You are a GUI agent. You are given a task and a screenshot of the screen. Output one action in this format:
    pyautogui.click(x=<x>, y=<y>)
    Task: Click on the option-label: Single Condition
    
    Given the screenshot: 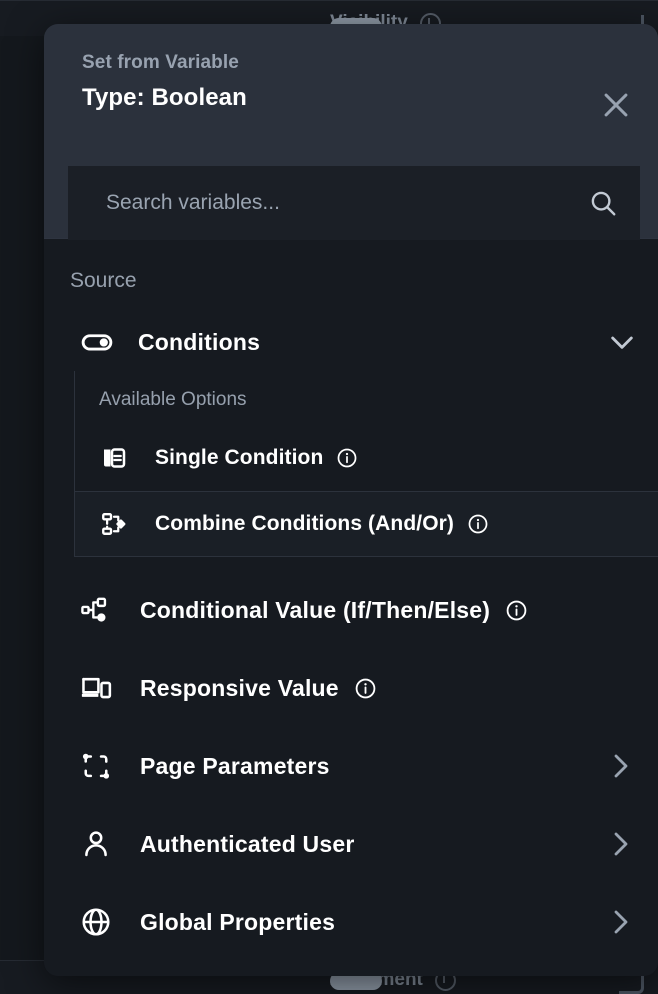 What is the action you would take?
    pyautogui.click(x=239, y=457)
    